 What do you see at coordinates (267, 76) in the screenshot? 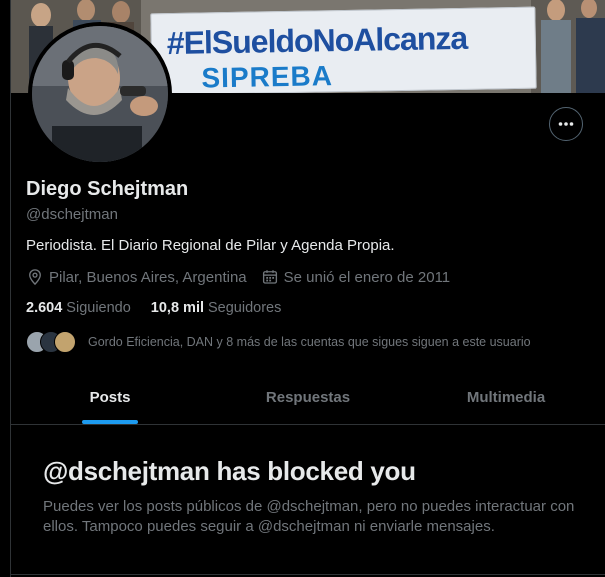
I see `banner-sign-text-2: SIPREBA` at bounding box center [267, 76].